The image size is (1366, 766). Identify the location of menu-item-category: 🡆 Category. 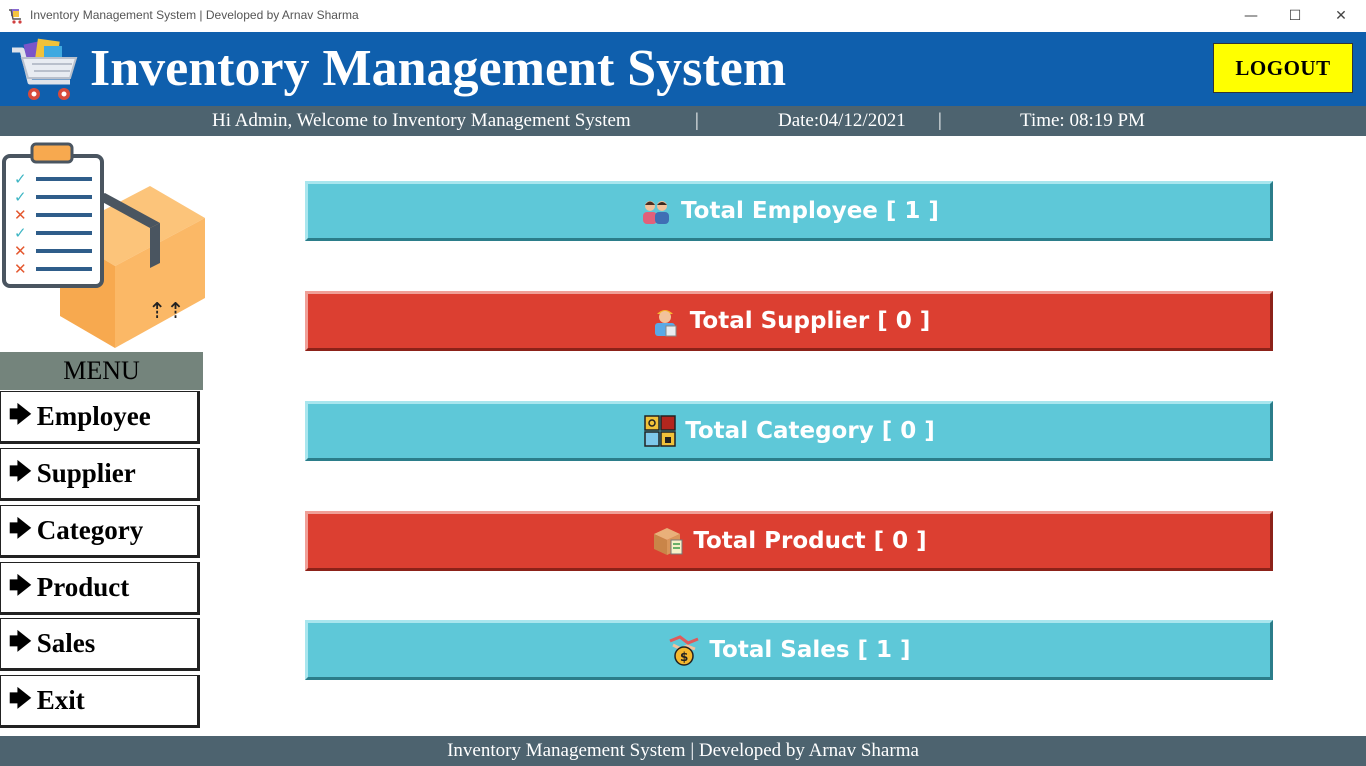
(100, 531).